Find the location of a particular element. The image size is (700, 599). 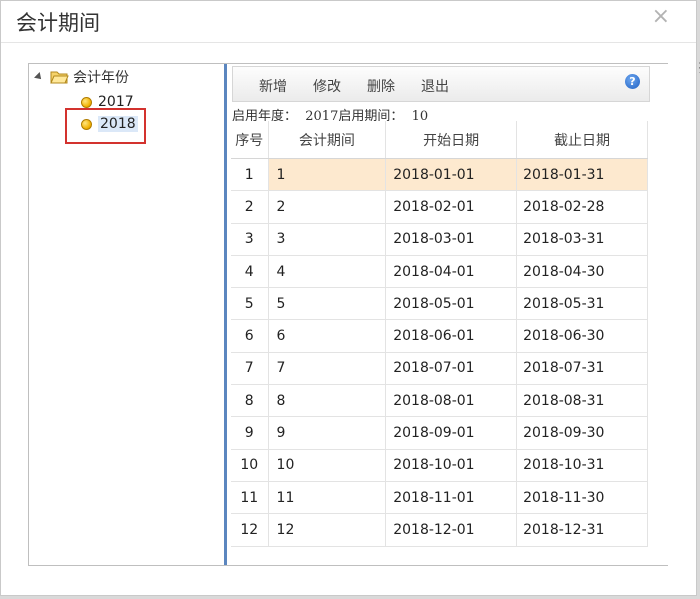

cell-no: 4 is located at coordinates (250, 272).